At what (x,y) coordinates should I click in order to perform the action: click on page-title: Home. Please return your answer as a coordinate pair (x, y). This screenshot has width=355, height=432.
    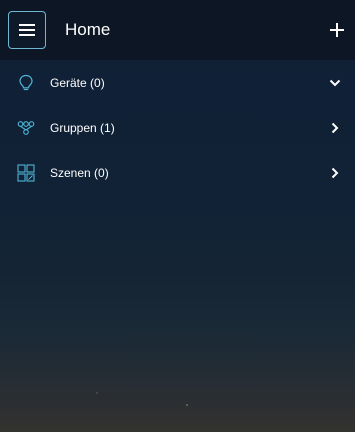
    Looking at the image, I should click on (88, 29).